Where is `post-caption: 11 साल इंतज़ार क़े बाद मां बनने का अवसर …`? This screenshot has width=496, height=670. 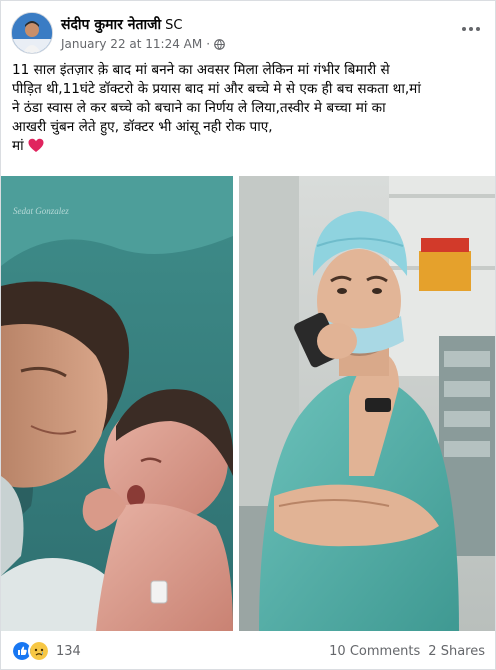 post-caption: 11 साल इंतज़ार क़े बाद मां बनने का अवसर … is located at coordinates (247, 108).